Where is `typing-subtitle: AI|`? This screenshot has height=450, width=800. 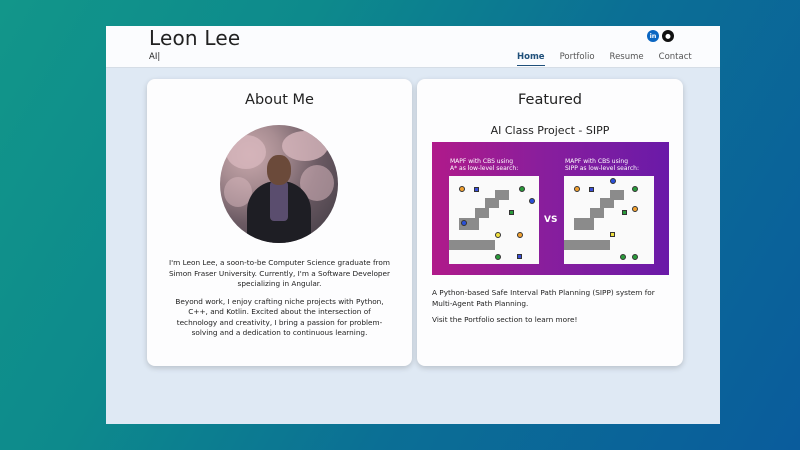 typing-subtitle: AI| is located at coordinates (155, 57).